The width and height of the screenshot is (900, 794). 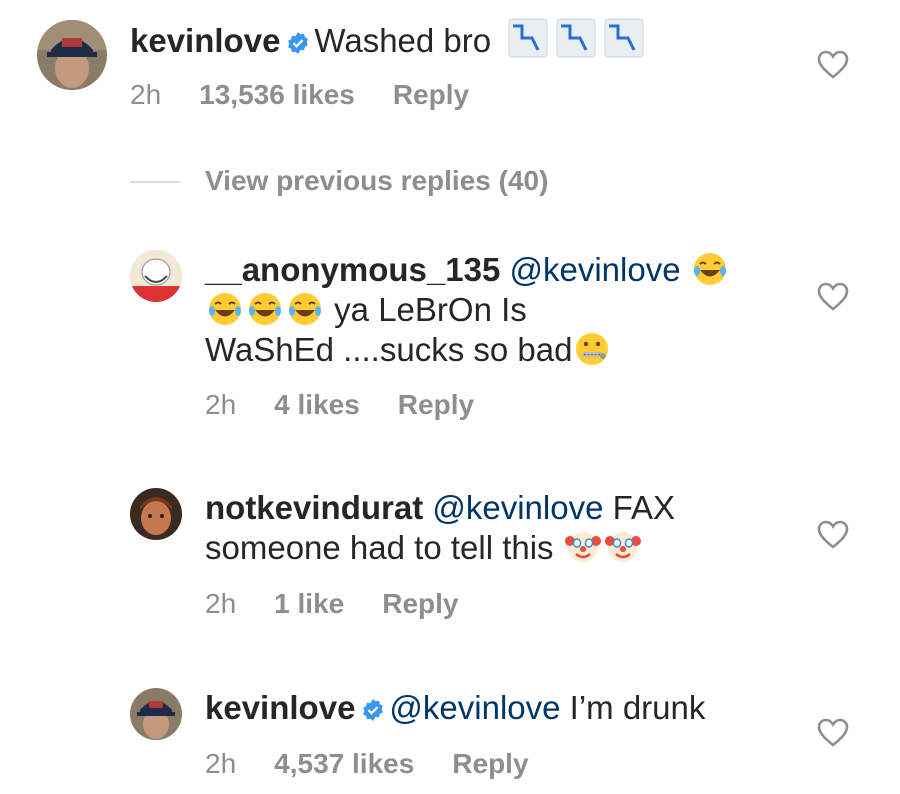 I want to click on likes-count: 1 like, so click(x=309, y=603).